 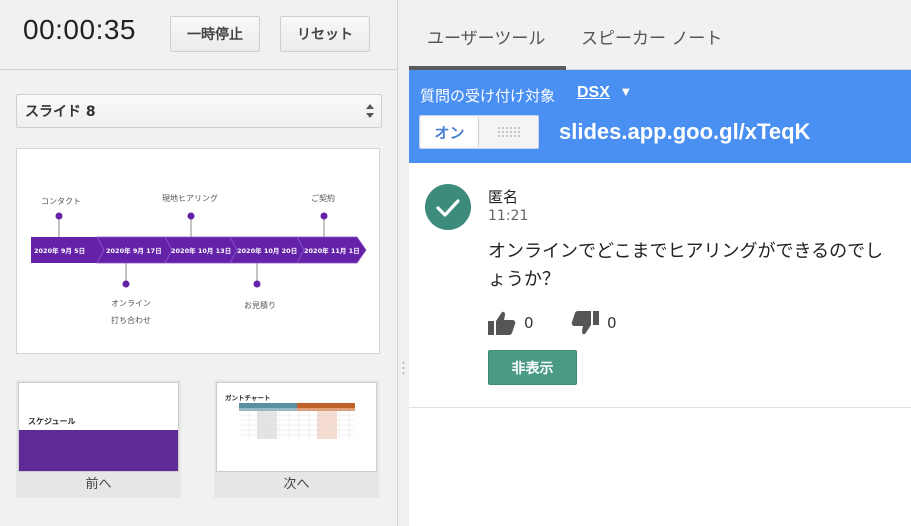 What do you see at coordinates (403, 263) in the screenshot?
I see `panel-resize-handle` at bounding box center [403, 263].